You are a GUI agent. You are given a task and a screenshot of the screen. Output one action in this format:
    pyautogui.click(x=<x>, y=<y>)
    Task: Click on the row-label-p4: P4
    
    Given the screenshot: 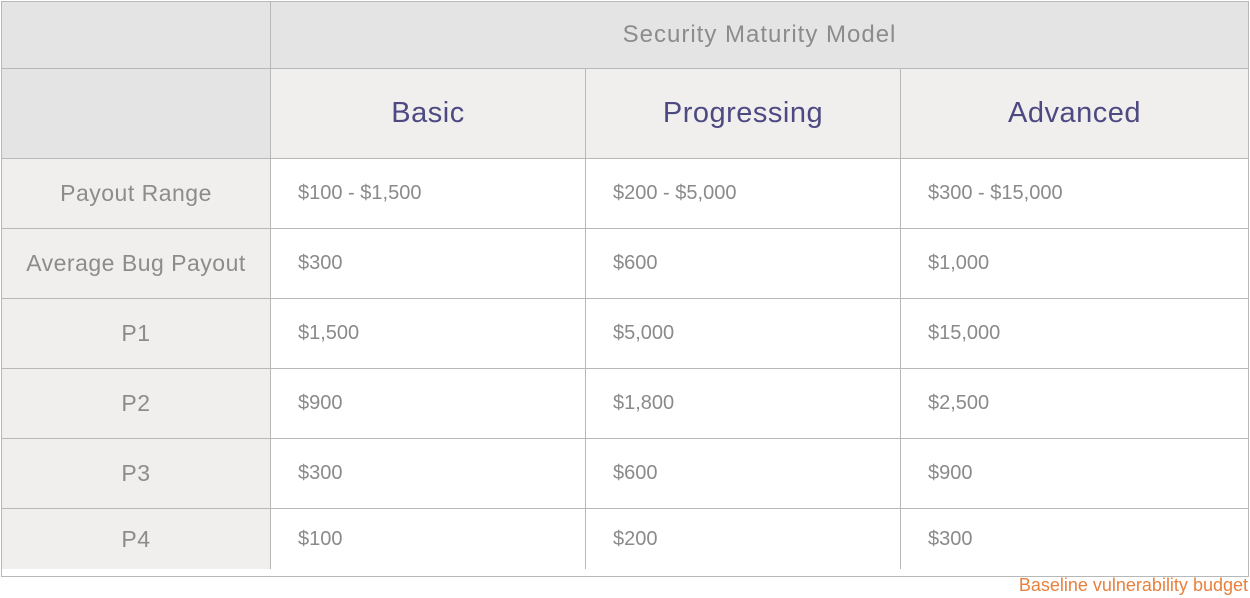 What is the action you would take?
    pyautogui.click(x=136, y=539)
    